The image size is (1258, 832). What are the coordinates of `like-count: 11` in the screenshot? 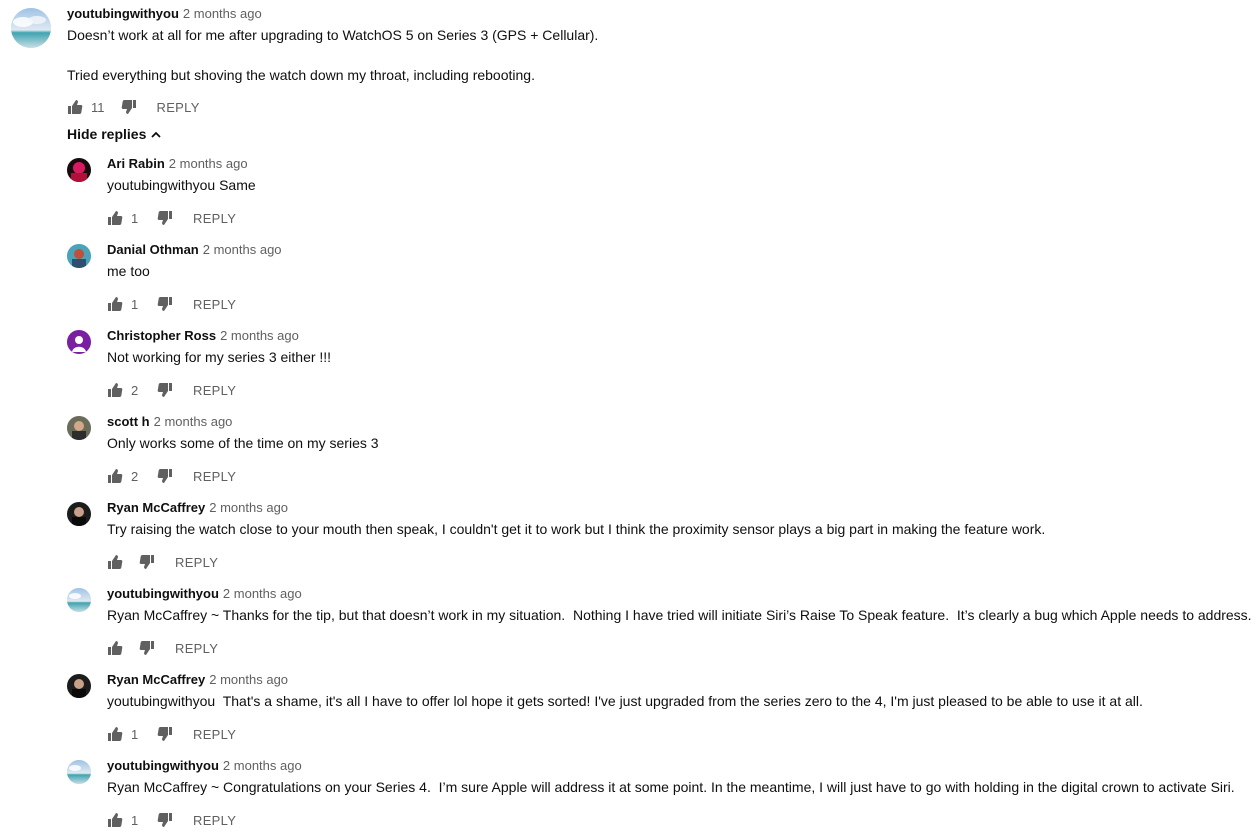 It's located at (98, 107).